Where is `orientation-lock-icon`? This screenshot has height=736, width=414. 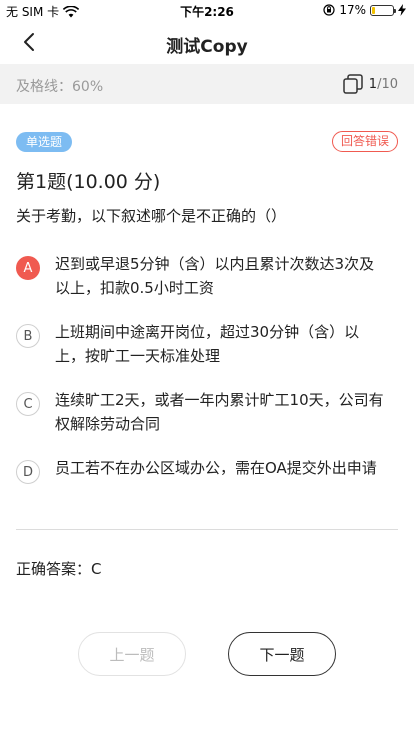 orientation-lock-icon is located at coordinates (329, 10).